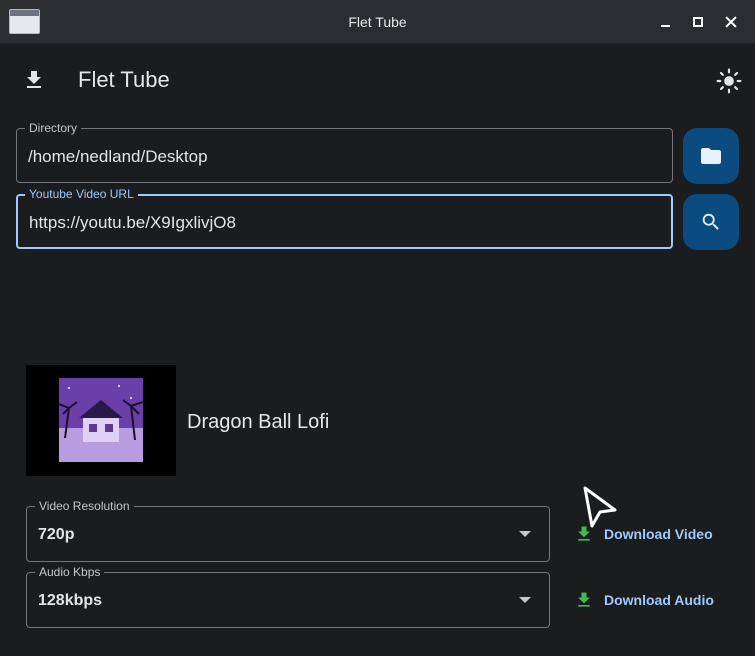 Image resolution: width=755 pixels, height=656 pixels. I want to click on maximize-icon, so click(698, 22).